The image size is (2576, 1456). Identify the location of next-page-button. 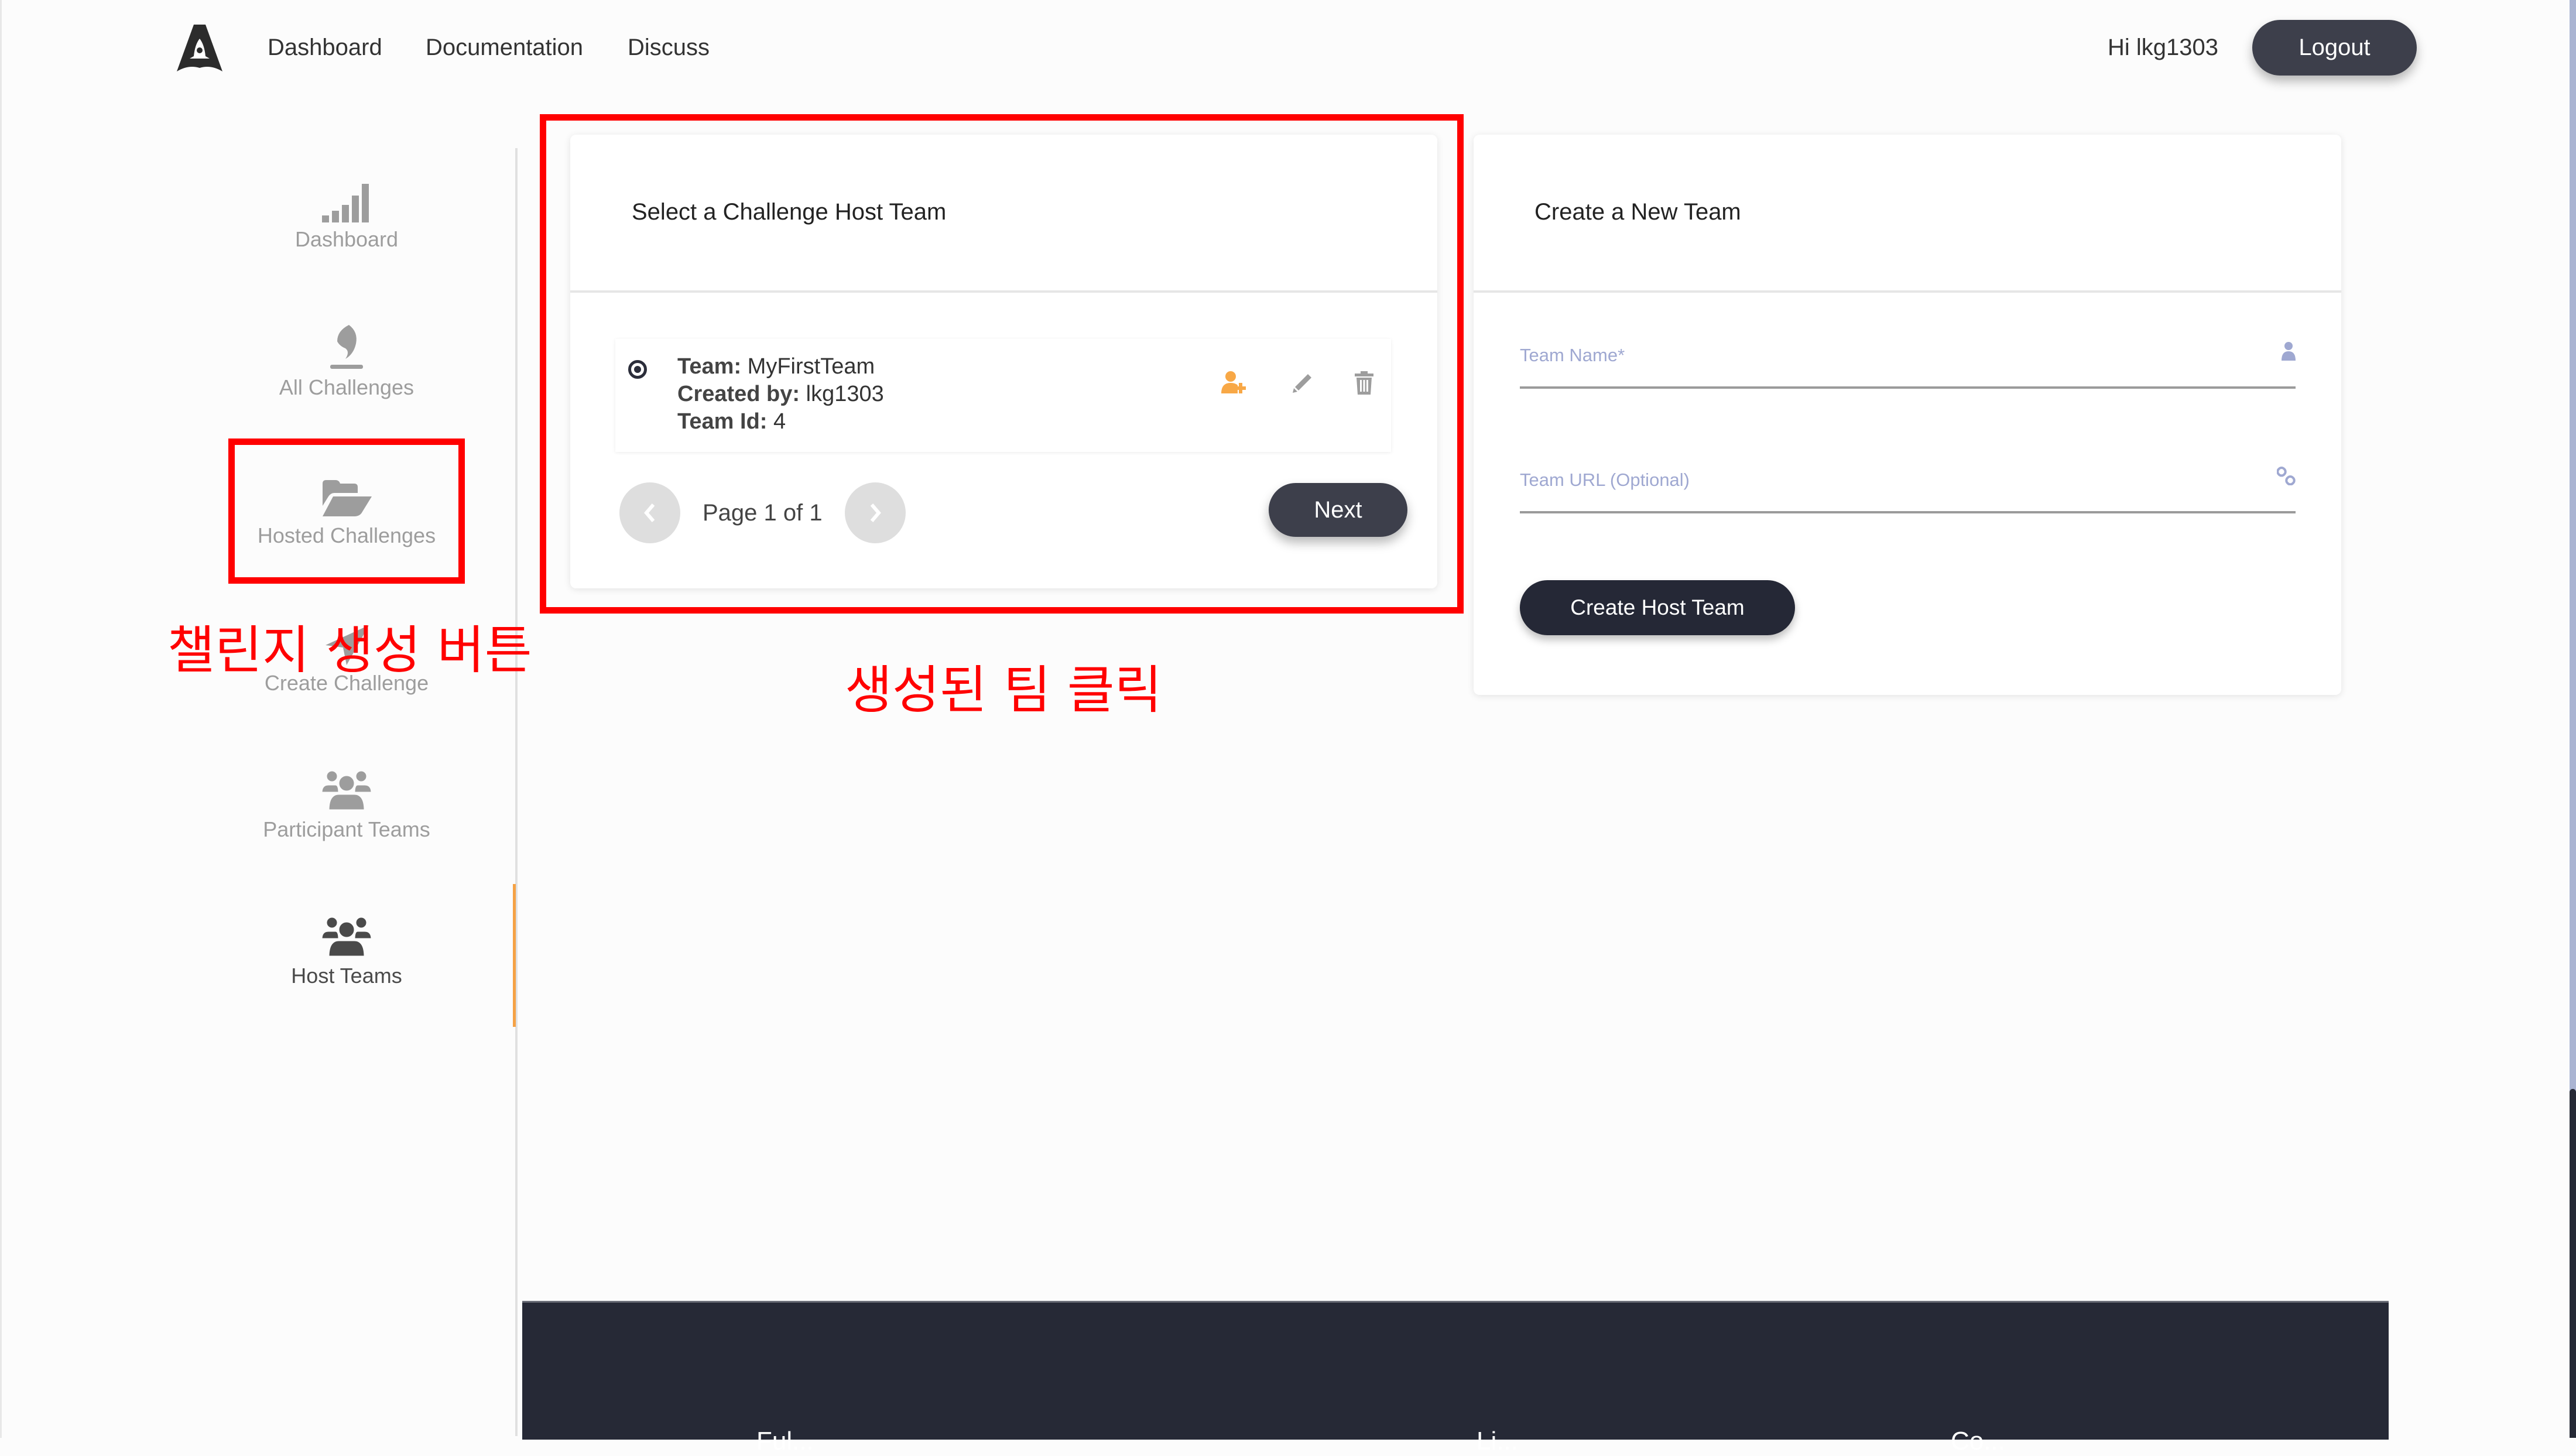
(875, 512).